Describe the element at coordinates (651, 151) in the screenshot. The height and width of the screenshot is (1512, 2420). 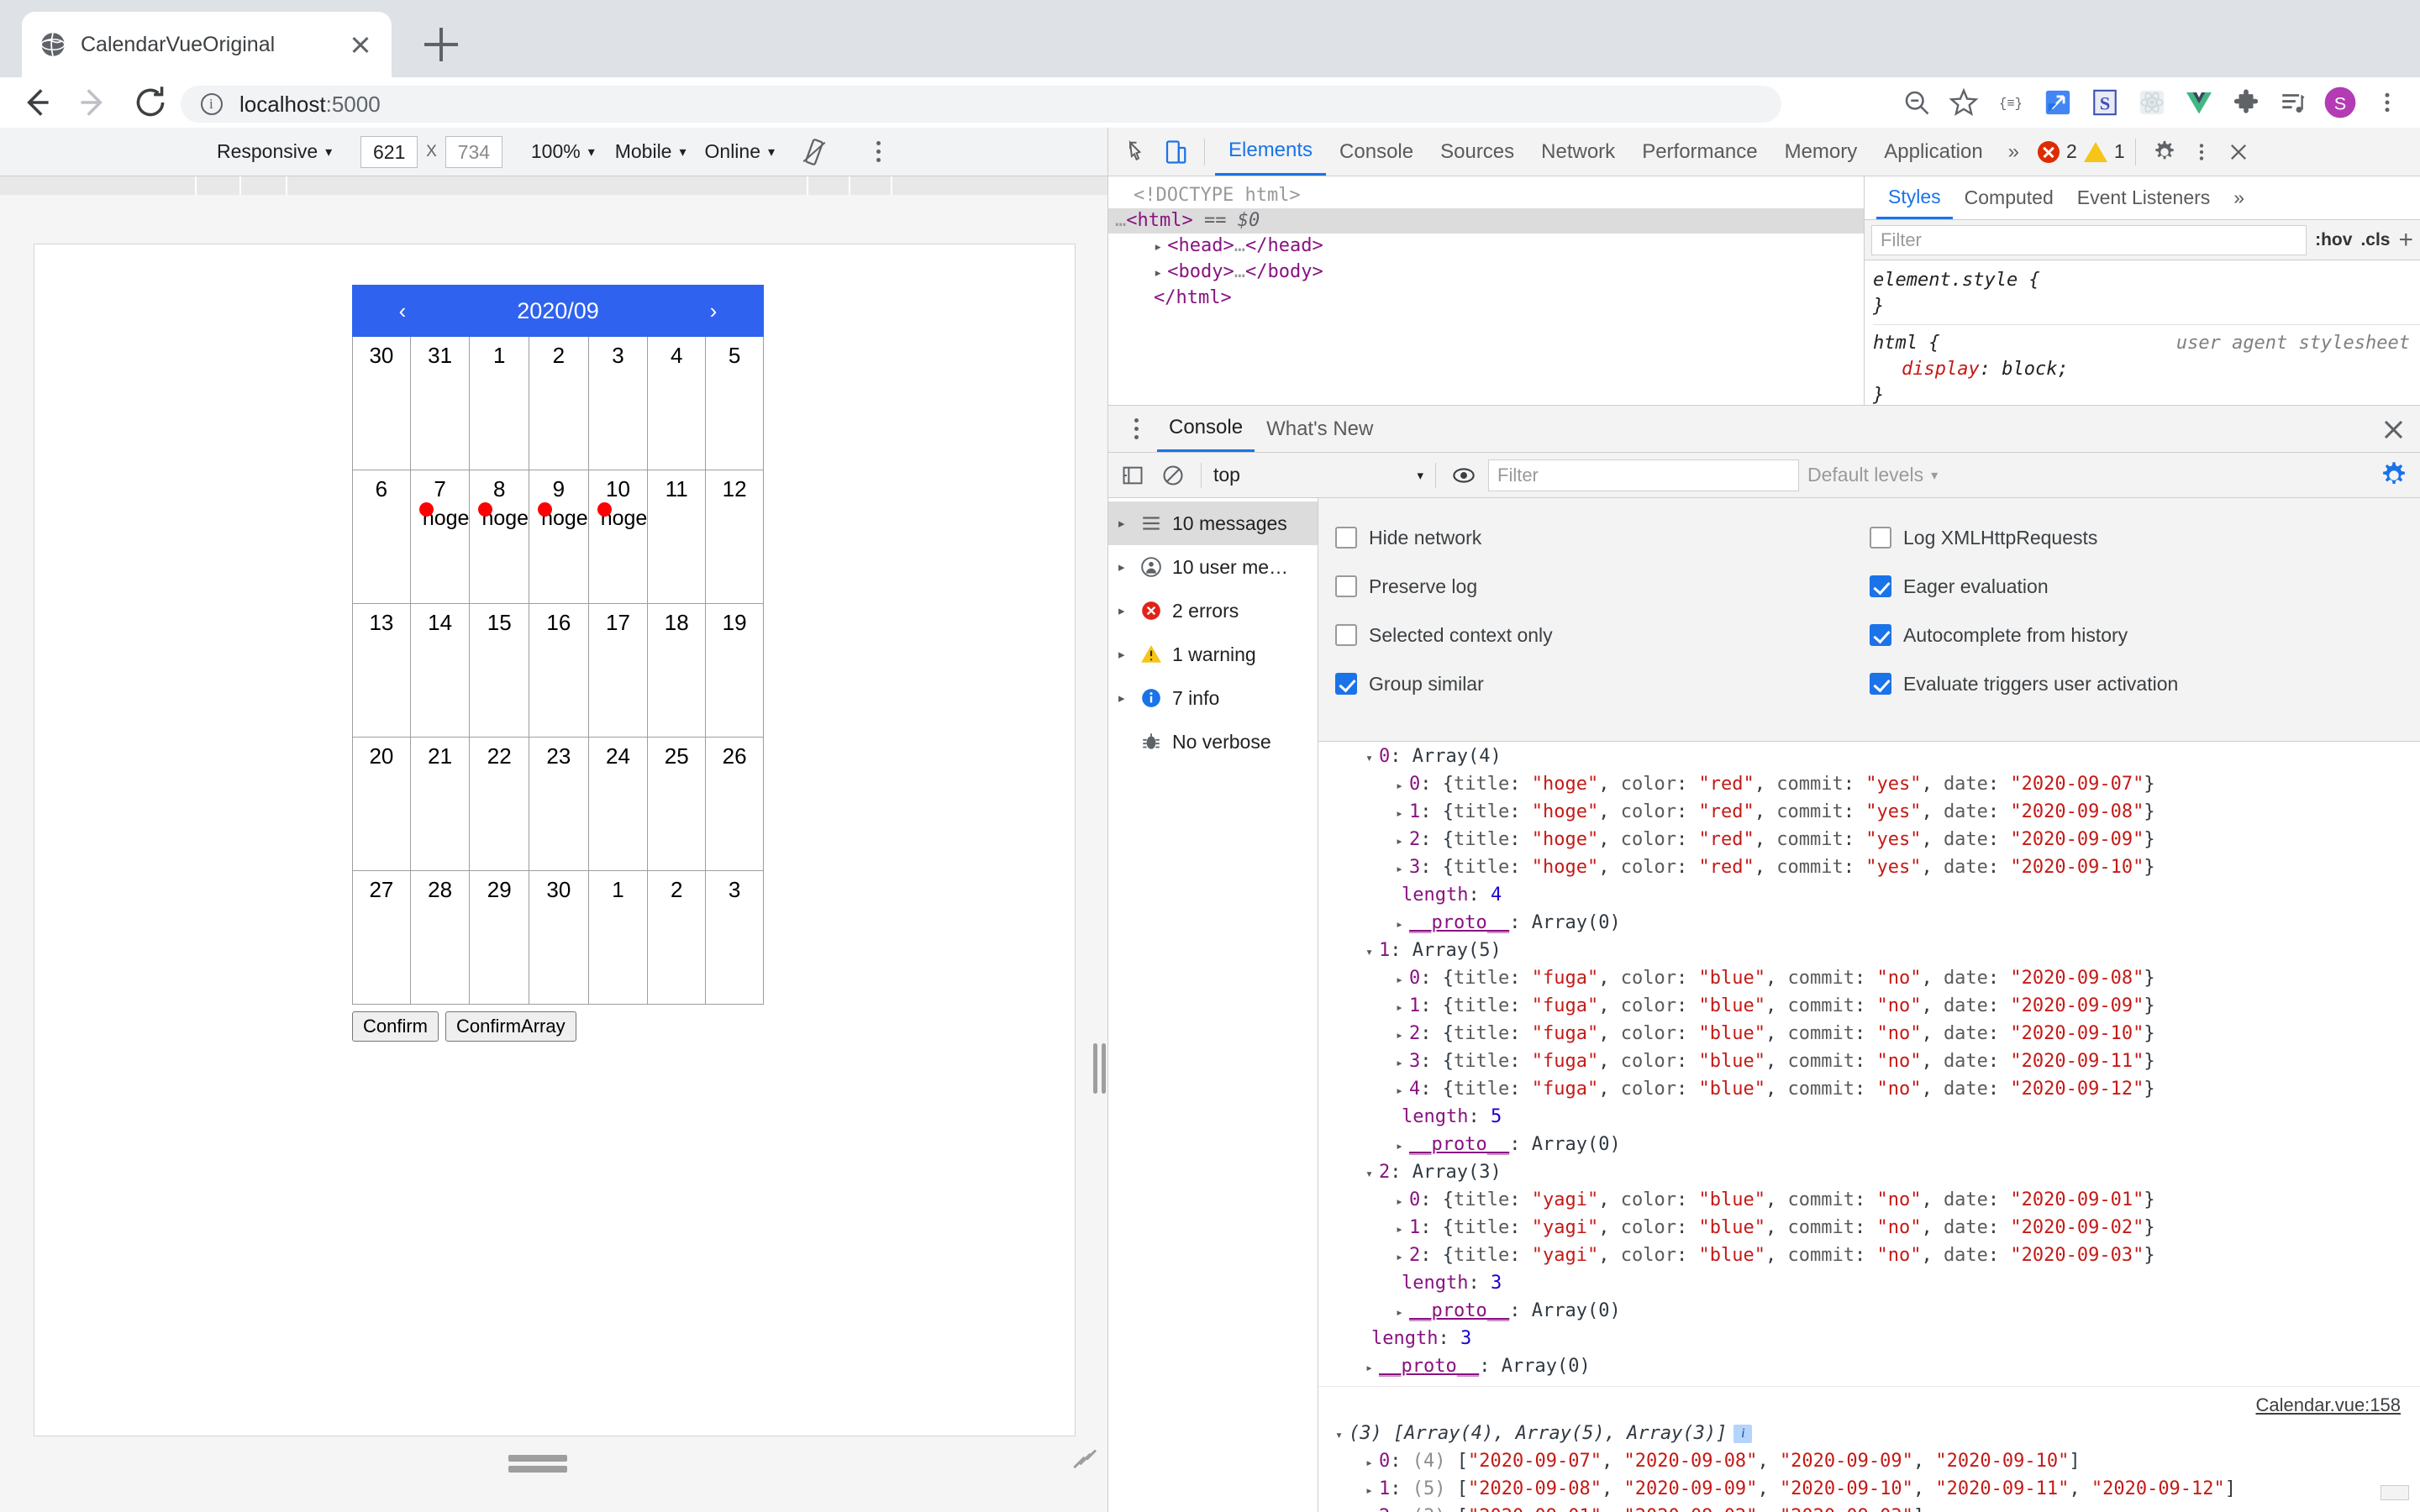
I see `throttle-device-select: Mobile ▾` at that location.